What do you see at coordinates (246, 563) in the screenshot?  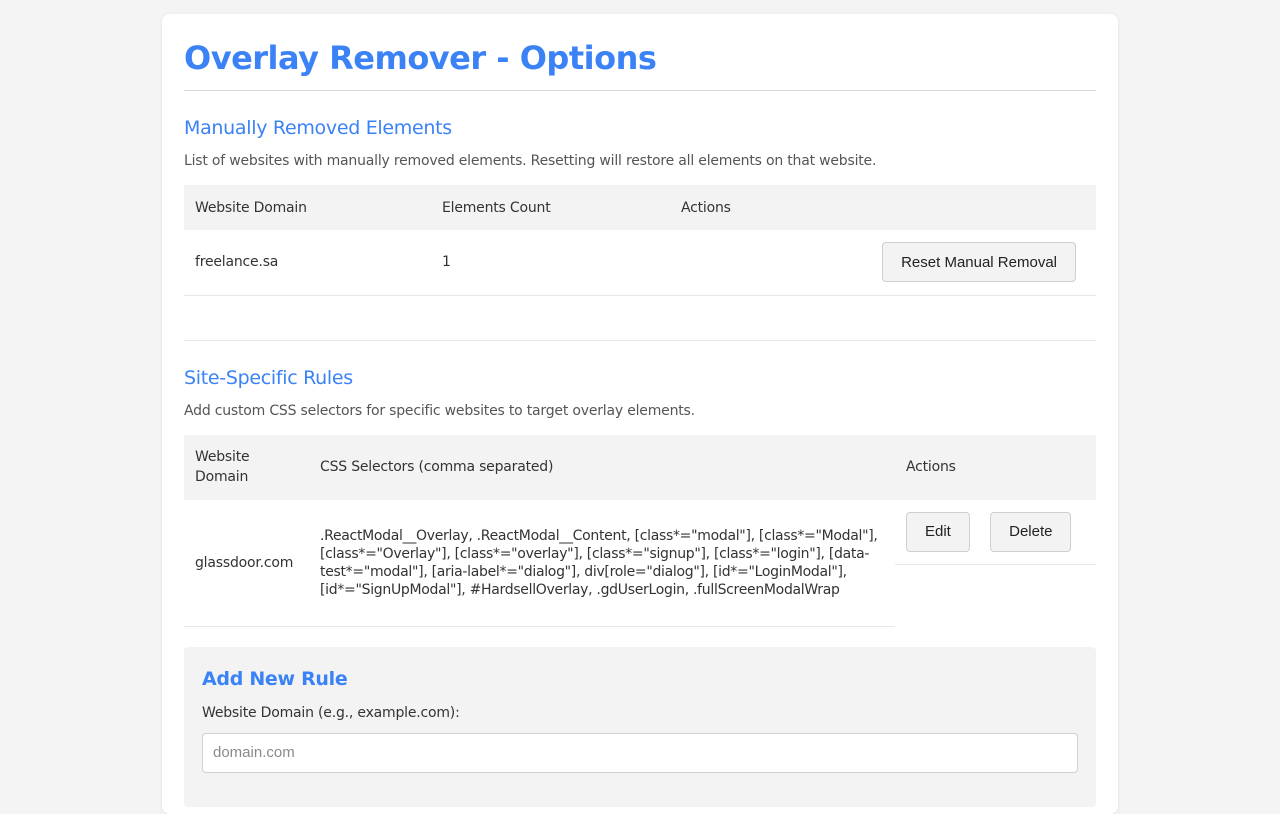 I see `rules-row-domain: glassdoor.com` at bounding box center [246, 563].